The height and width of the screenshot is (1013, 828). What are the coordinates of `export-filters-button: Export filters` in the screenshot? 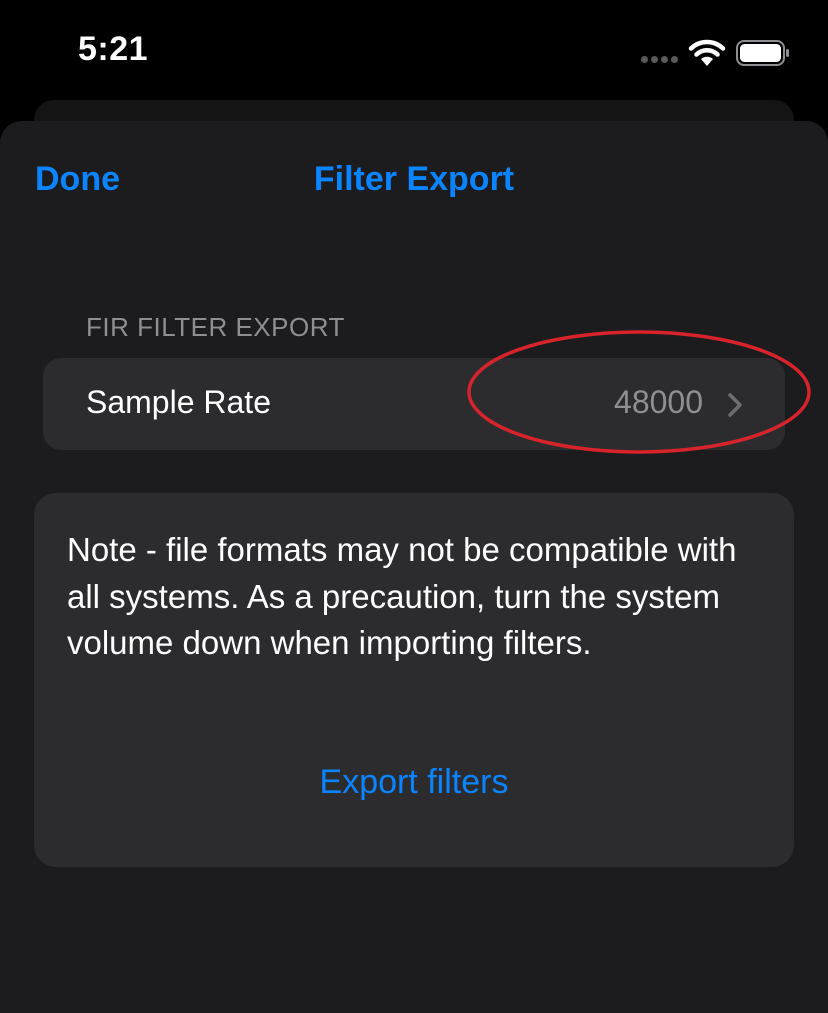 It's located at (414, 782).